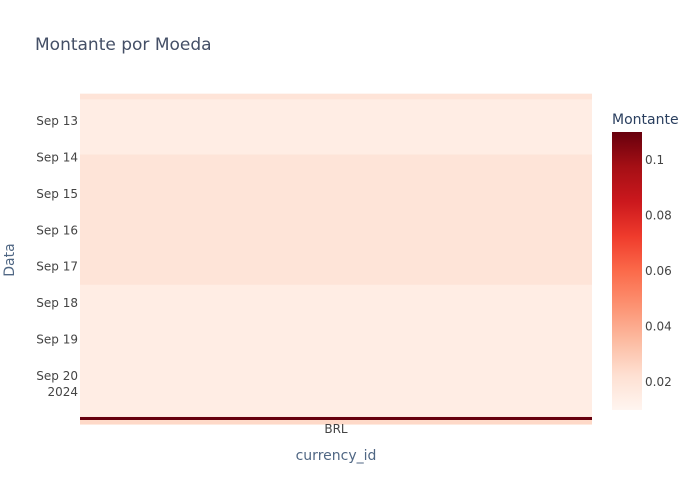 The height and width of the screenshot is (500, 700). I want to click on y-axis-title: Data, so click(10, 259).